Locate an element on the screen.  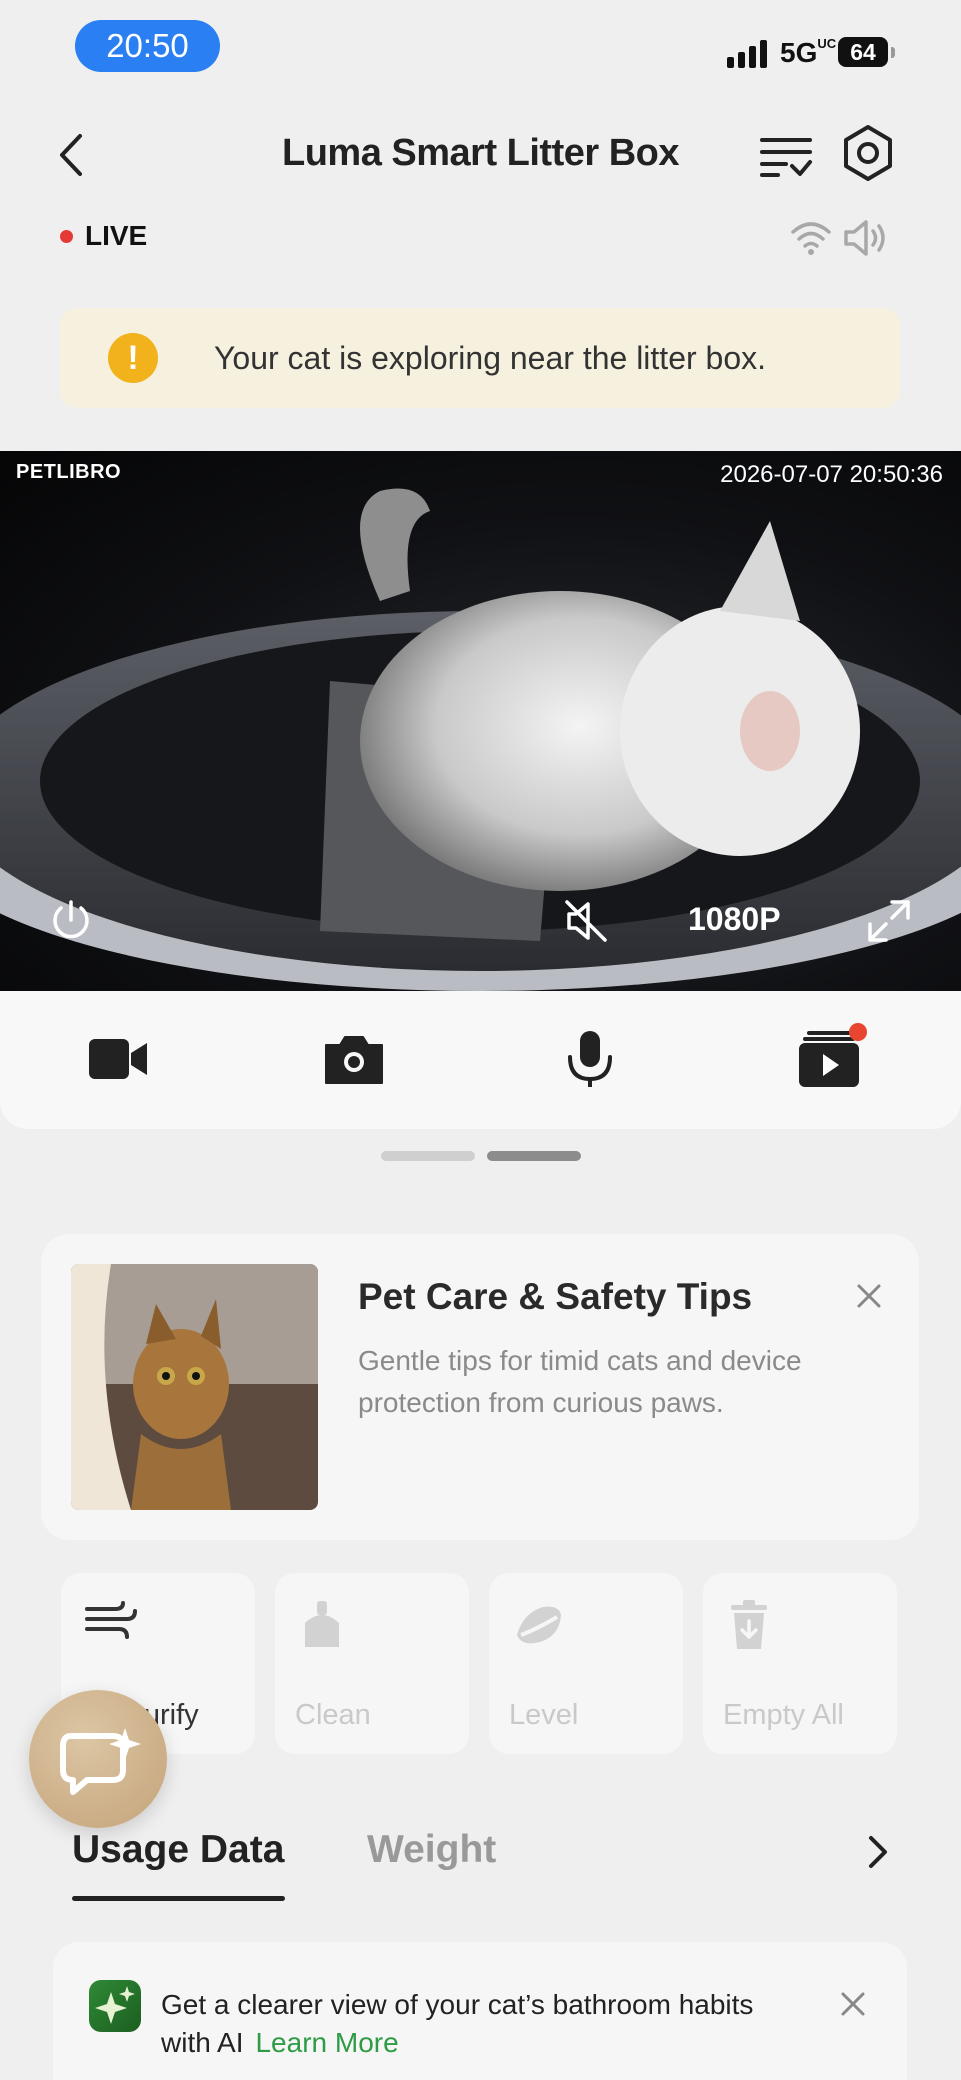
network-label: 5G is located at coordinates (799, 52).